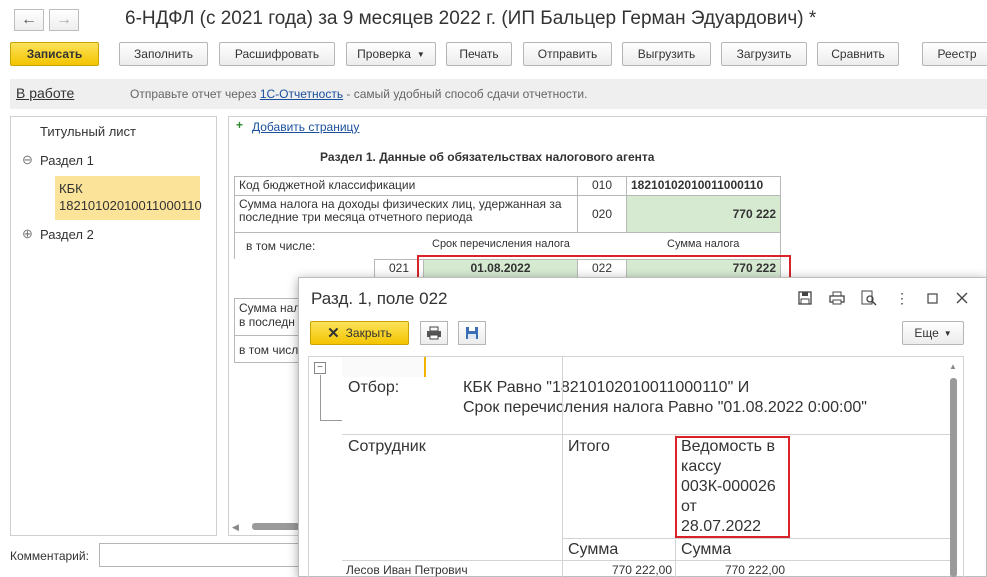  What do you see at coordinates (88, 131) in the screenshot?
I see `sidebar-item-title-page: Титульный лист` at bounding box center [88, 131].